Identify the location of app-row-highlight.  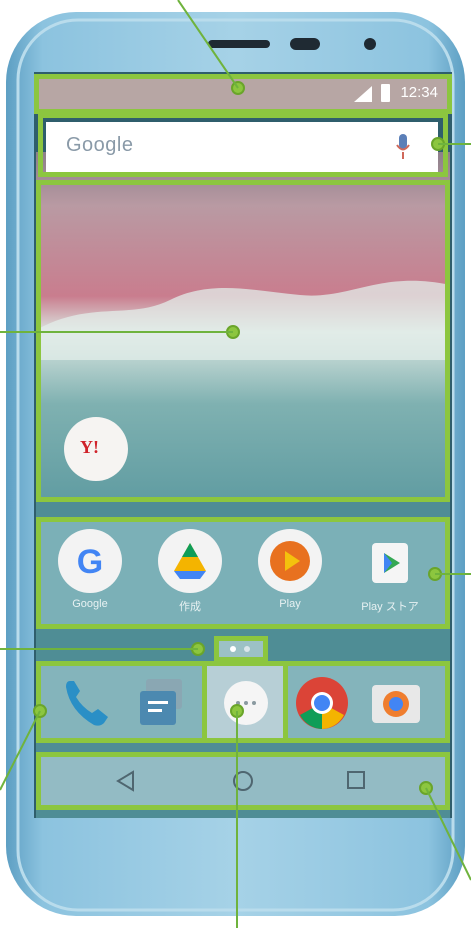
(243, 573).